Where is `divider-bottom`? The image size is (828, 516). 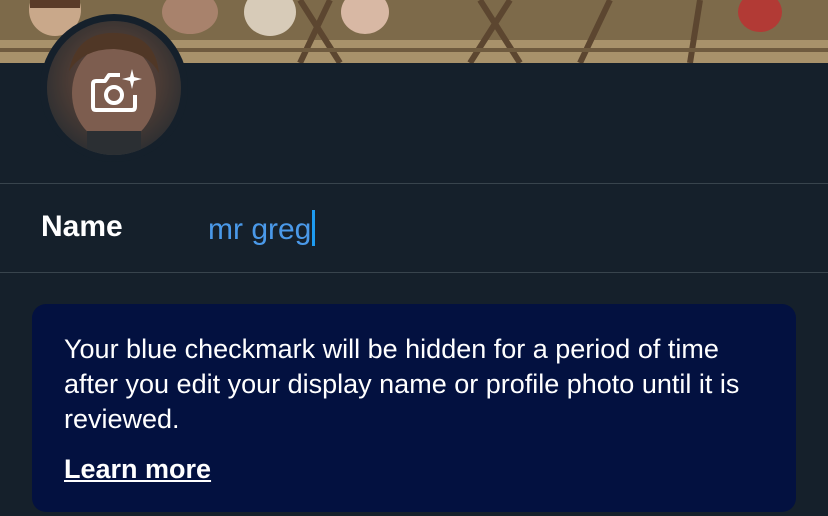 divider-bottom is located at coordinates (414, 272).